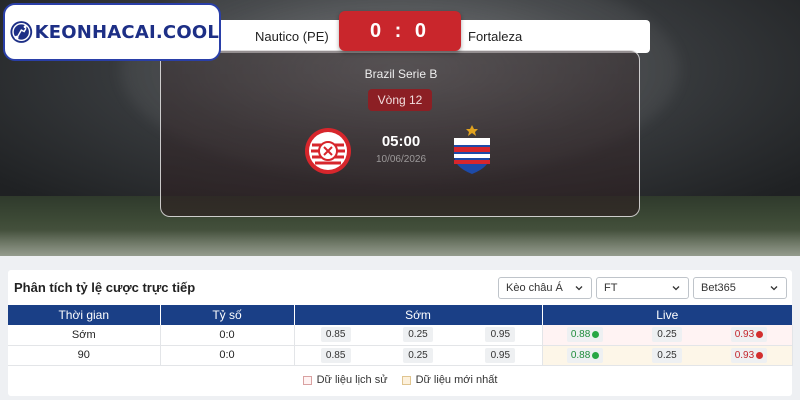 The image size is (800, 400). Describe the element at coordinates (84, 315) in the screenshot. I see `column-header-time: Thời gian` at that location.